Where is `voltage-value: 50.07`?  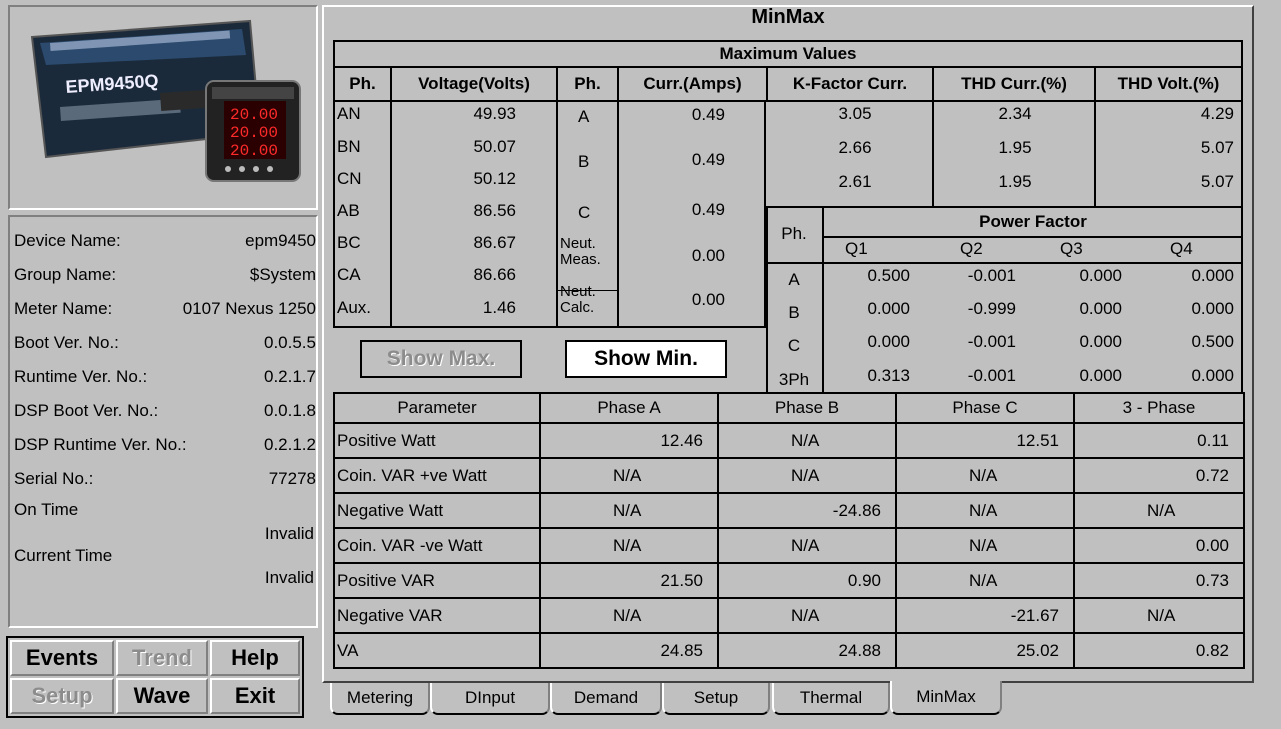
voltage-value: 50.07 is located at coordinates (494, 146).